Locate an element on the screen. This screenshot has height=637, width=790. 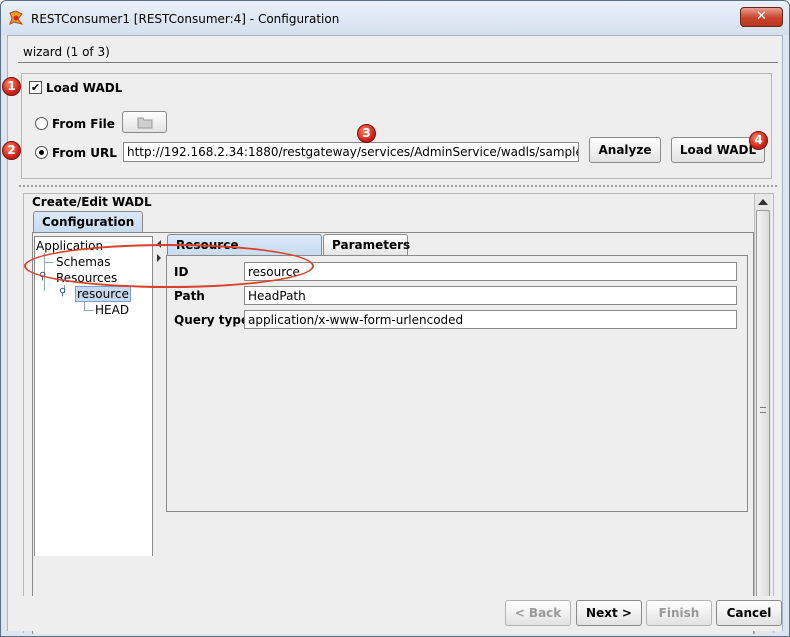
annotation-badge-4: 4 is located at coordinates (758, 140).